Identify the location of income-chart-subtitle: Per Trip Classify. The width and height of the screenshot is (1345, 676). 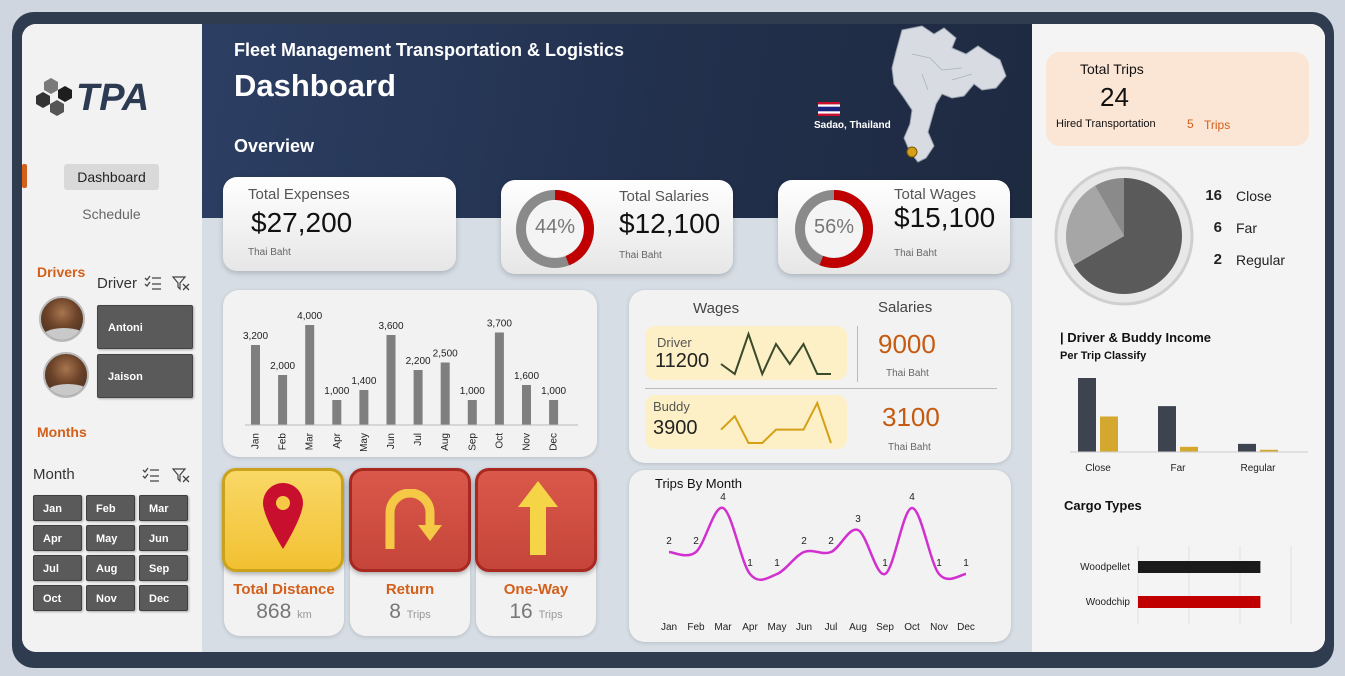
(1103, 356).